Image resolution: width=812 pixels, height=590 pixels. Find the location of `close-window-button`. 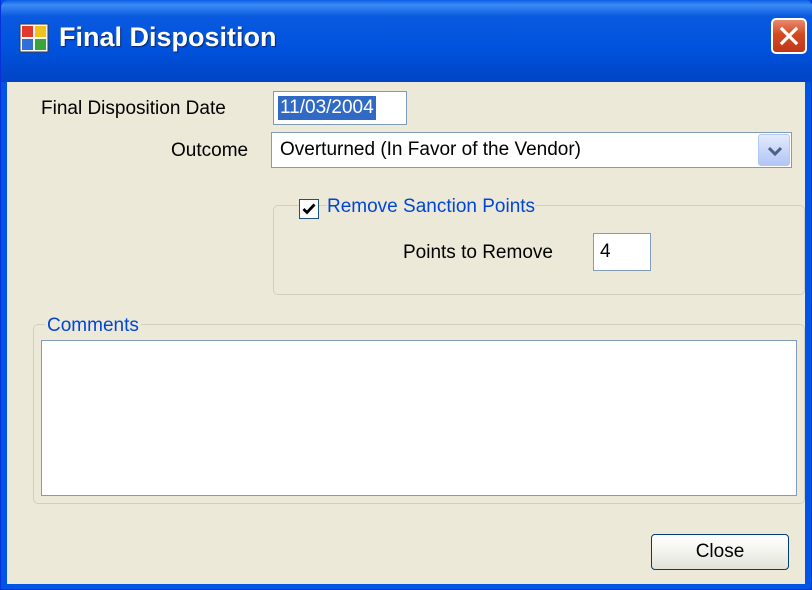

close-window-button is located at coordinates (789, 36).